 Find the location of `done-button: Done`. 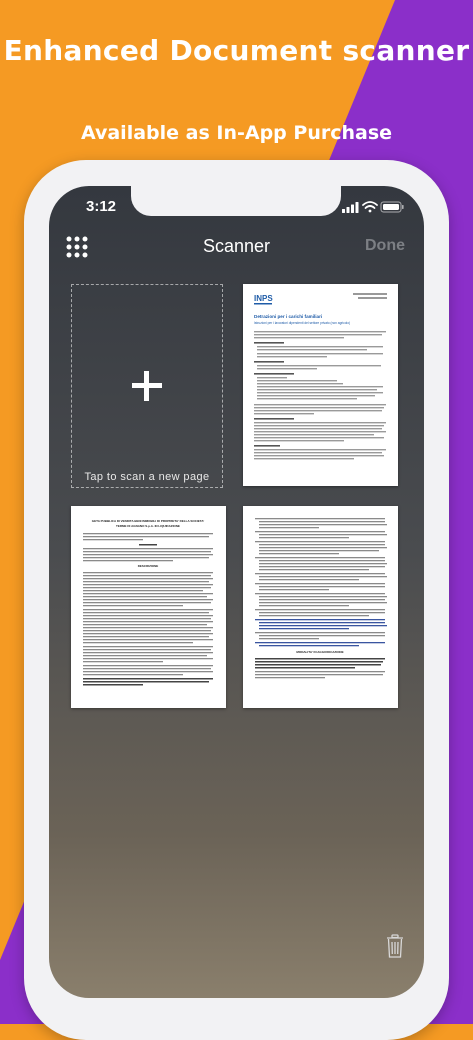

done-button: Done is located at coordinates (385, 246).